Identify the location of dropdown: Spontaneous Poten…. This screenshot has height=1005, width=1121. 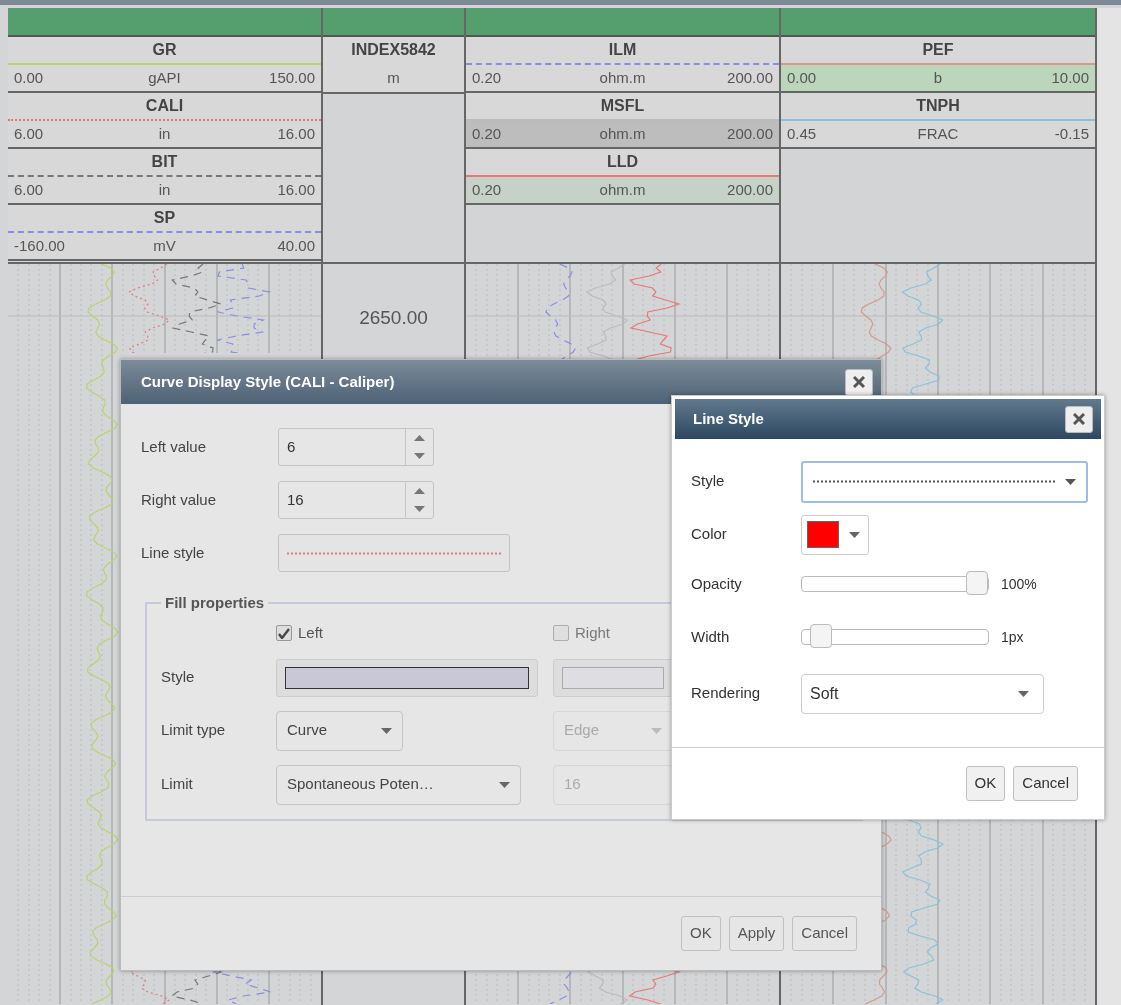
(398, 784).